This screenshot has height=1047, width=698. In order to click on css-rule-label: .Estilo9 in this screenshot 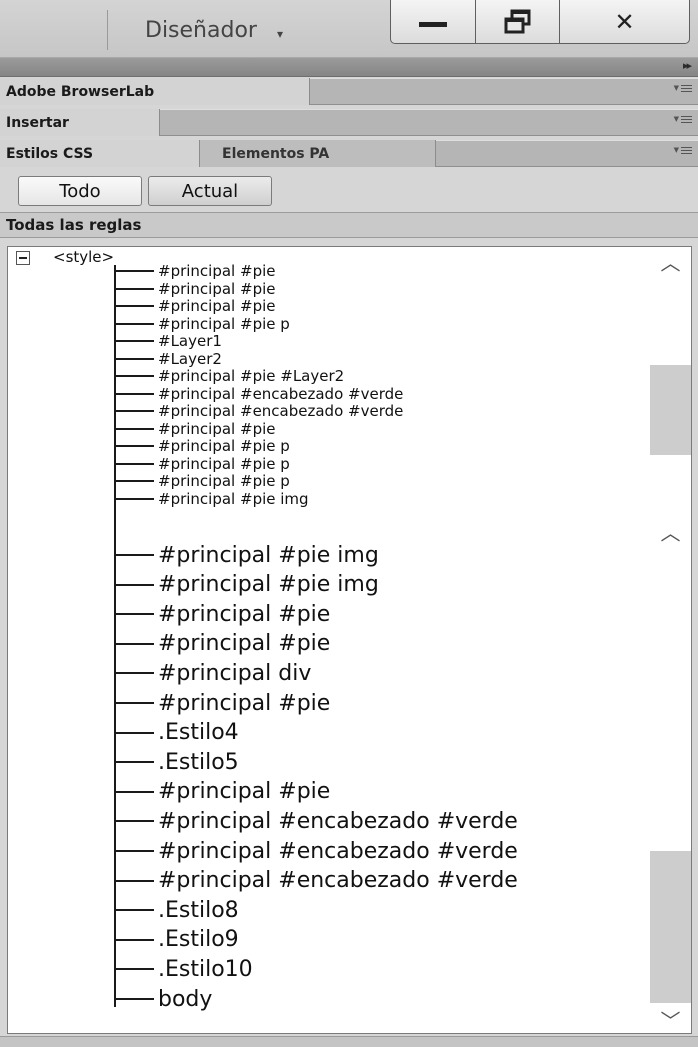, I will do `click(198, 940)`.